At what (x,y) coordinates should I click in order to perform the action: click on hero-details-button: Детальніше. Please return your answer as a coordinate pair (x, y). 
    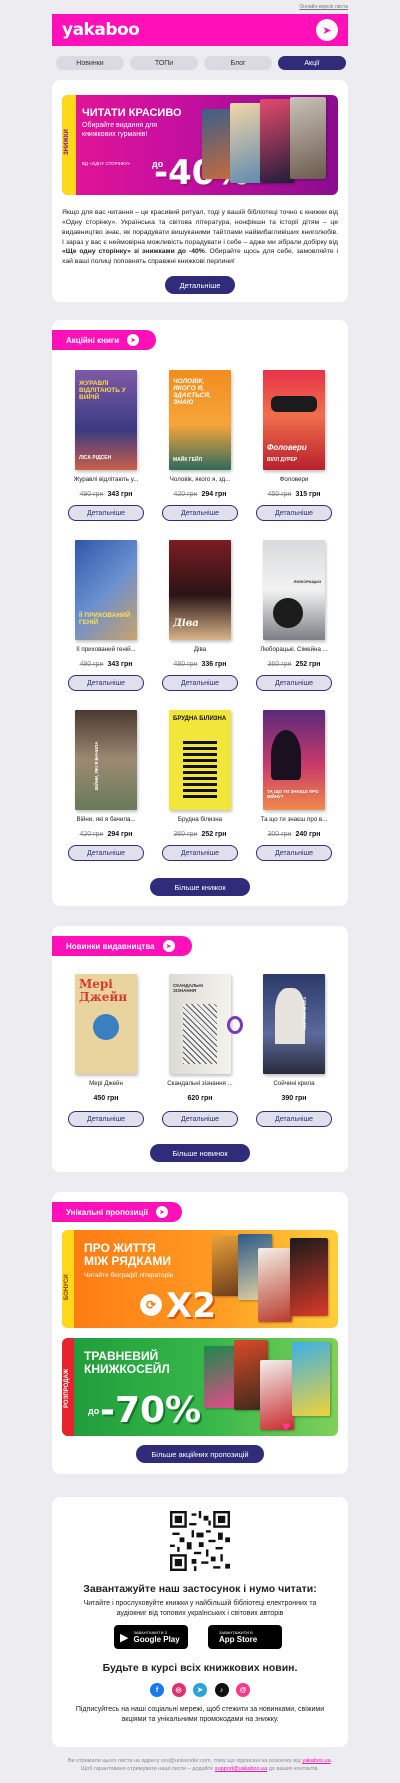
    Looking at the image, I should click on (200, 285).